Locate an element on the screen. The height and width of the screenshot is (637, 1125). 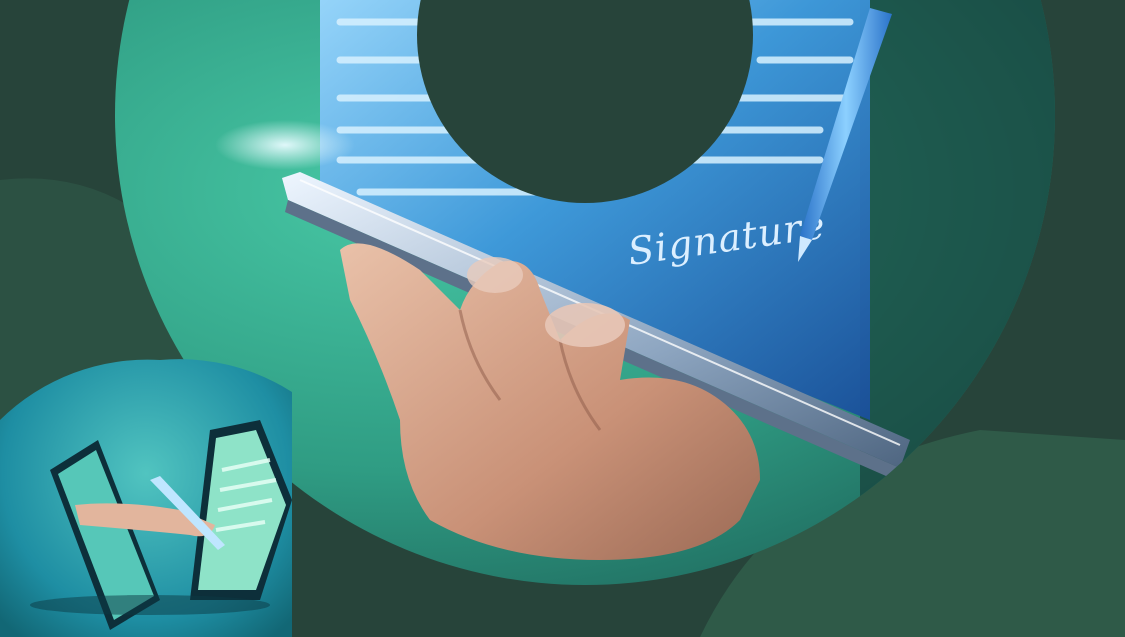
light-flare is located at coordinates (285, 145).